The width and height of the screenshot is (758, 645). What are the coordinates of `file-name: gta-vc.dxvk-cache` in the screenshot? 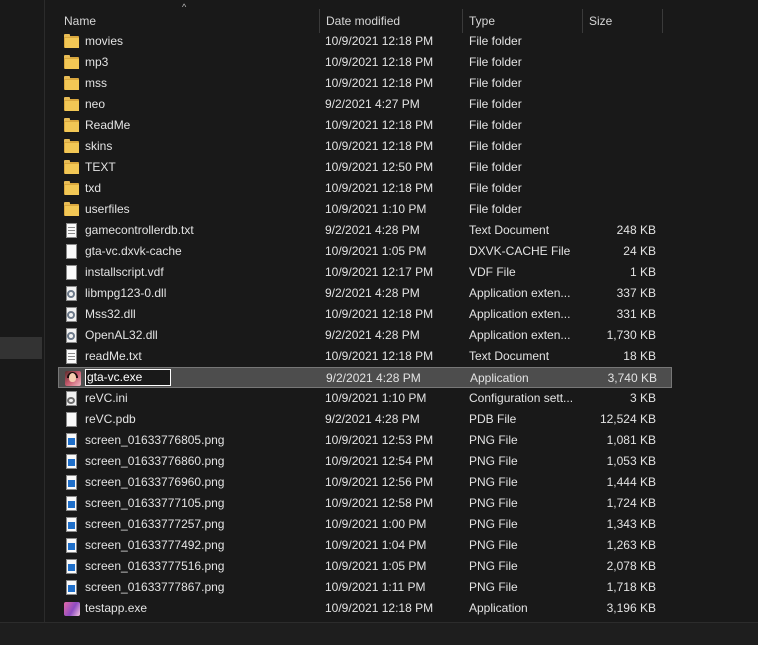 It's located at (133, 251).